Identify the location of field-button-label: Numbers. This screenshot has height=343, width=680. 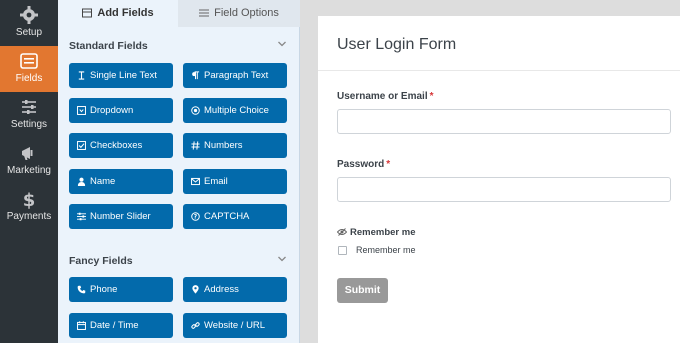
(223, 145).